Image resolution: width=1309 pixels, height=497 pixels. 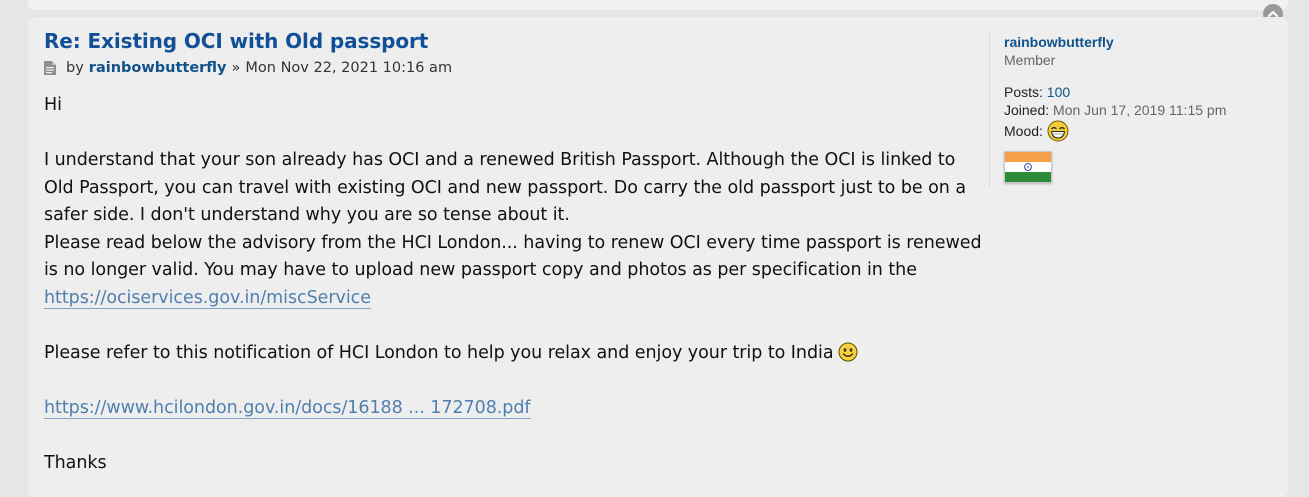 I want to click on previous-post-edge, so click(x=658, y=5).